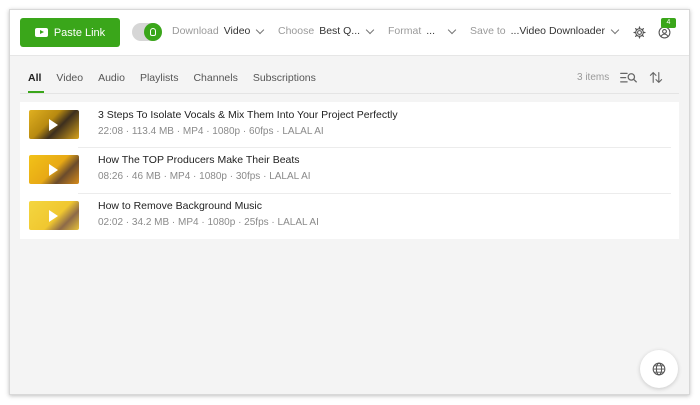 Image resolution: width=700 pixels, height=405 pixels. What do you see at coordinates (656, 77) in the screenshot?
I see `sort-icon` at bounding box center [656, 77].